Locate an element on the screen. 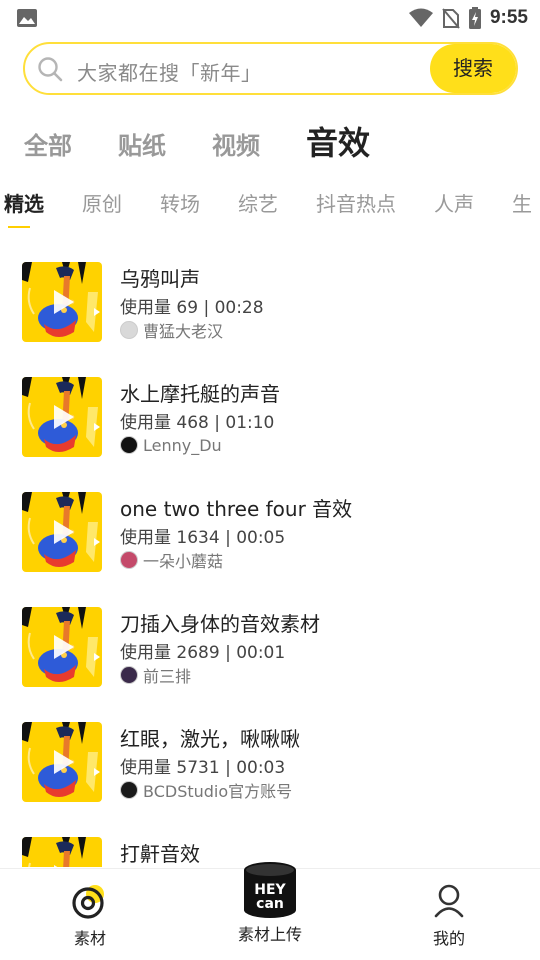 The width and height of the screenshot is (540, 960). sound-list-item: 刀插入身体的音效素材 使用量 2689 | 00:01 前三排 is located at coordinates (270, 657).